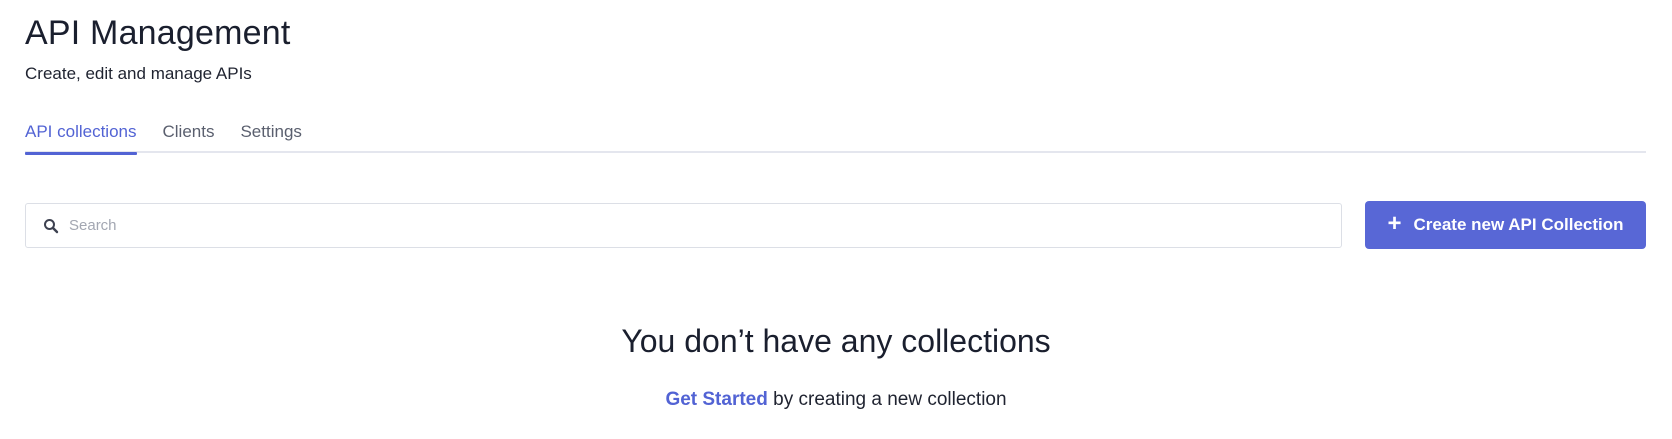 The image size is (1672, 439). Describe the element at coordinates (270, 134) in the screenshot. I see `tab-settings: Settings` at that location.